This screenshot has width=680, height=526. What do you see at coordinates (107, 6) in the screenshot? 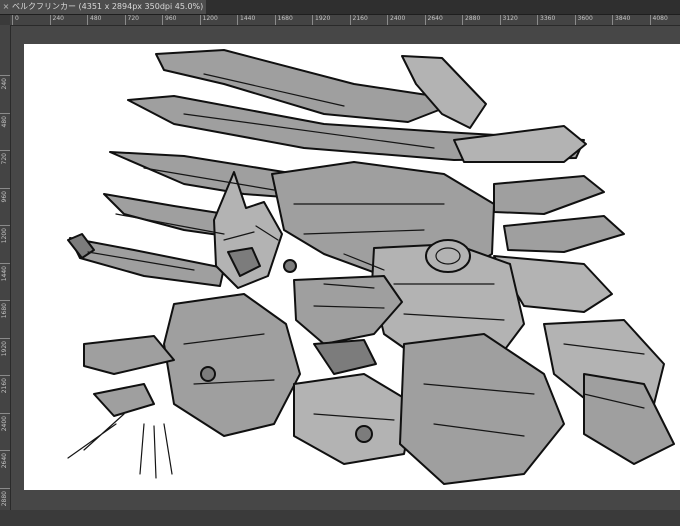
I see `document-tab-title: ベルクフリンカー (4351 x 2894px 350dpi 45.0%)` at bounding box center [107, 6].